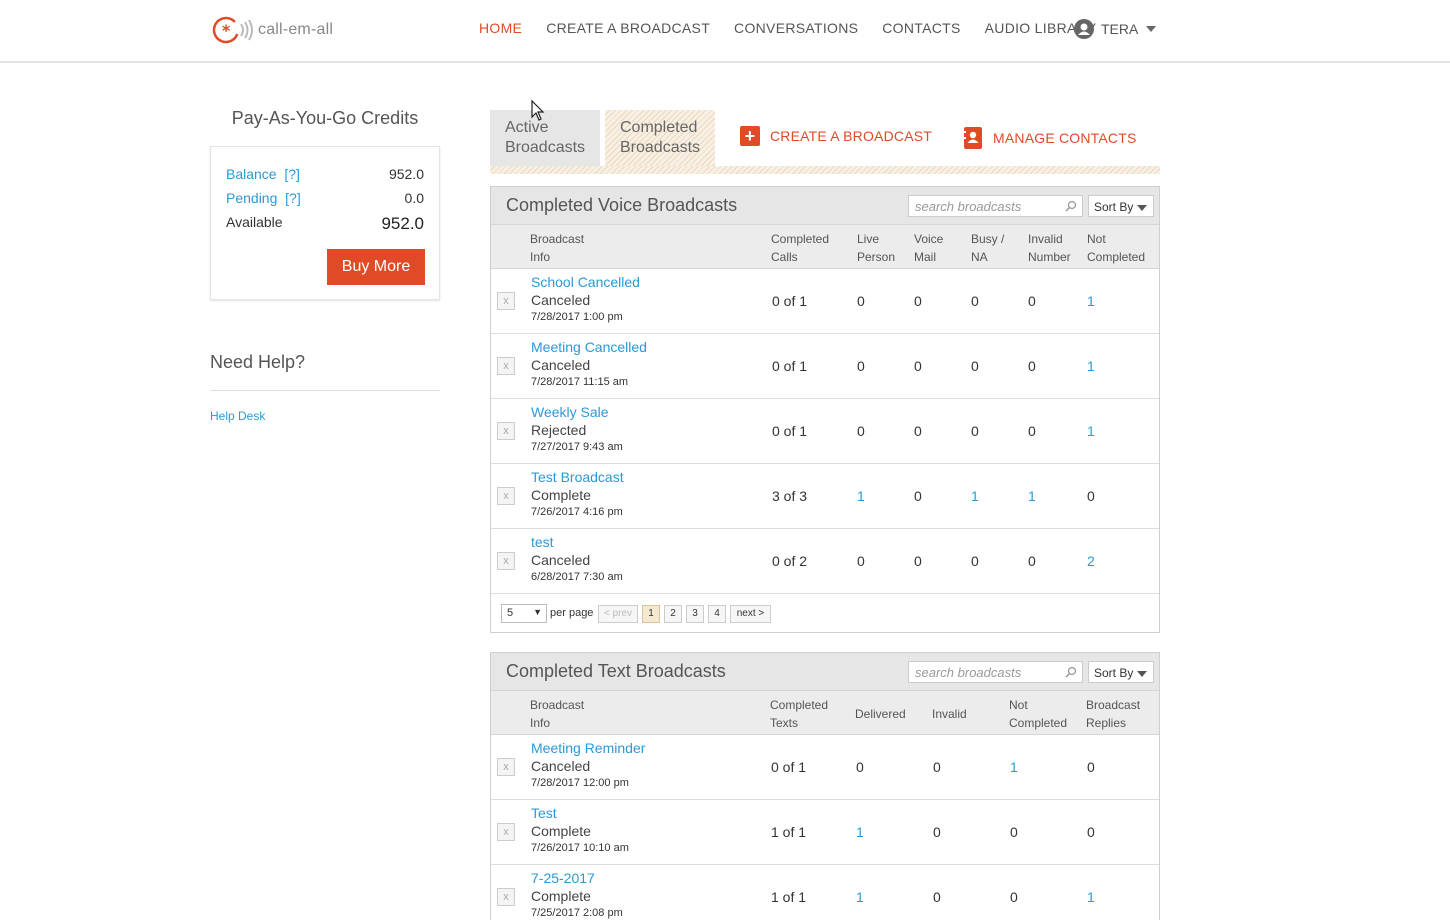 This screenshot has height=920, width=1450. Describe the element at coordinates (1091, 897) in the screenshot. I see `broadcast-replies-cell: 1` at that location.